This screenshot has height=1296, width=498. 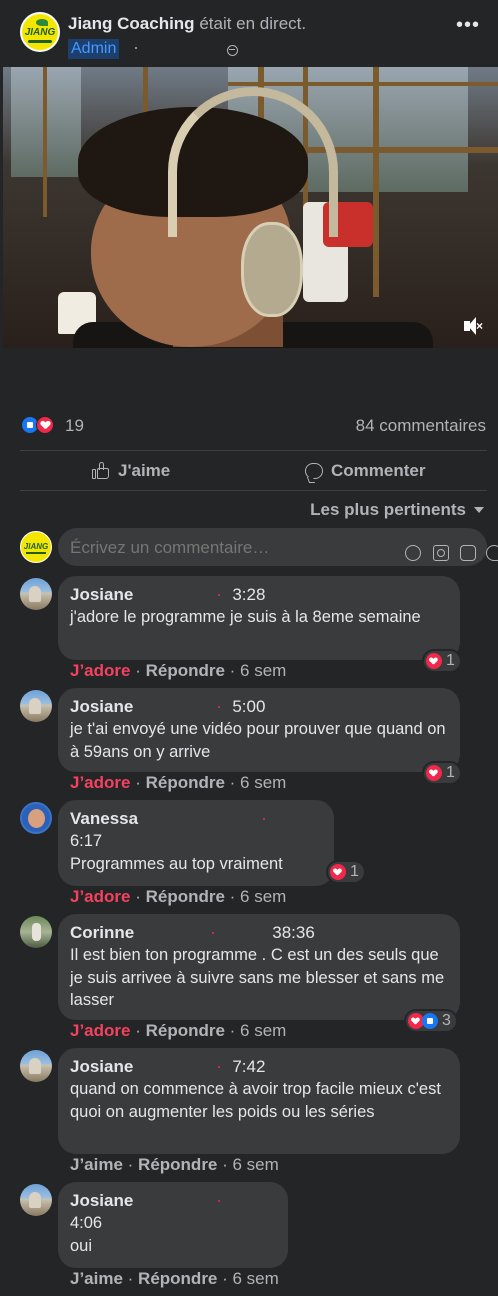 I want to click on emoji-icon, so click(x=413, y=553).